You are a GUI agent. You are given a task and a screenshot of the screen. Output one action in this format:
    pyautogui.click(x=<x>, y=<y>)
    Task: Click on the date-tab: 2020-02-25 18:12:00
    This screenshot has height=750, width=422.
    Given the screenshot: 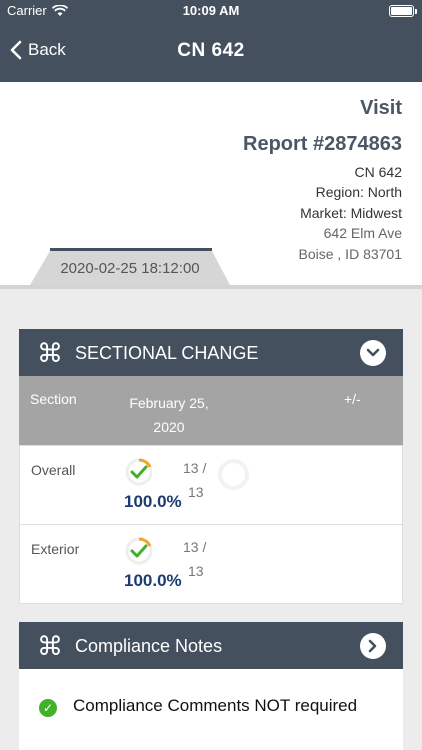 What is the action you would take?
    pyautogui.click(x=130, y=266)
    